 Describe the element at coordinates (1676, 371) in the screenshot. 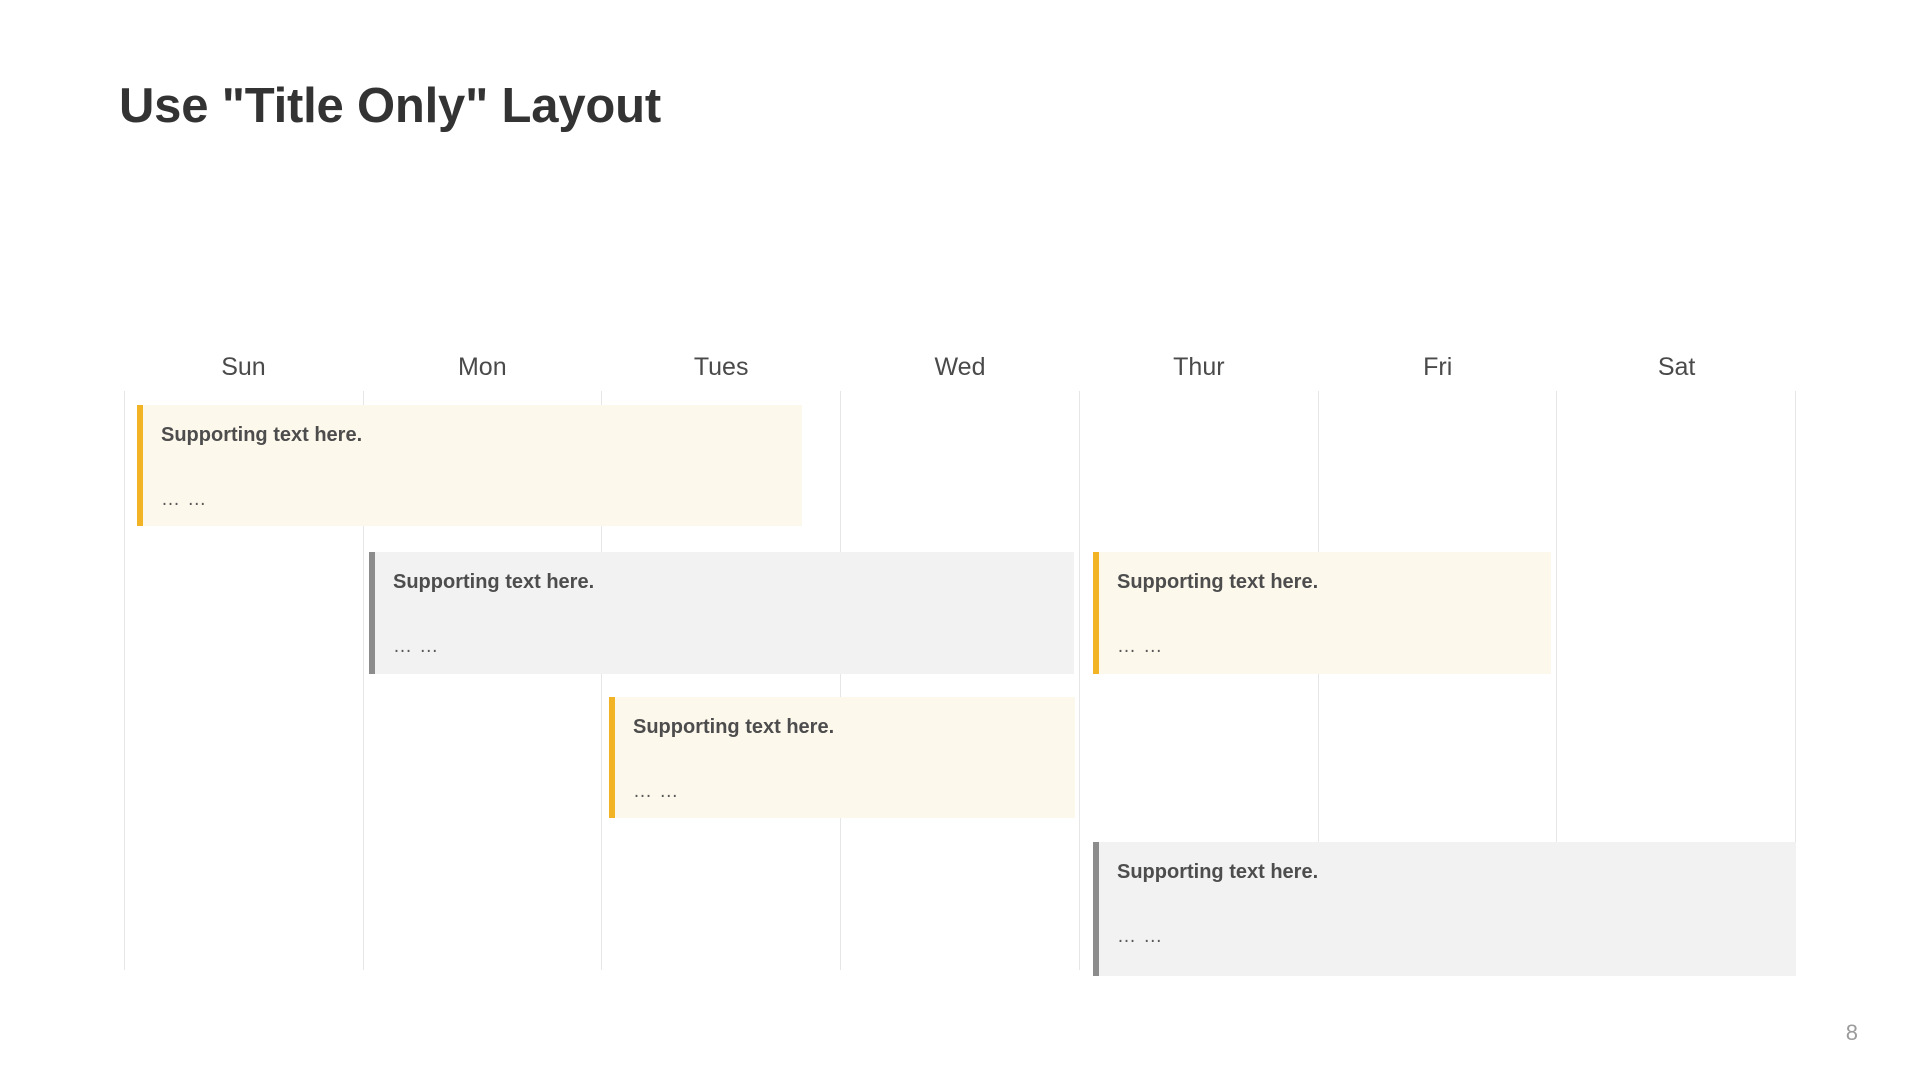

I see `day-header-sat: Sat` at that location.